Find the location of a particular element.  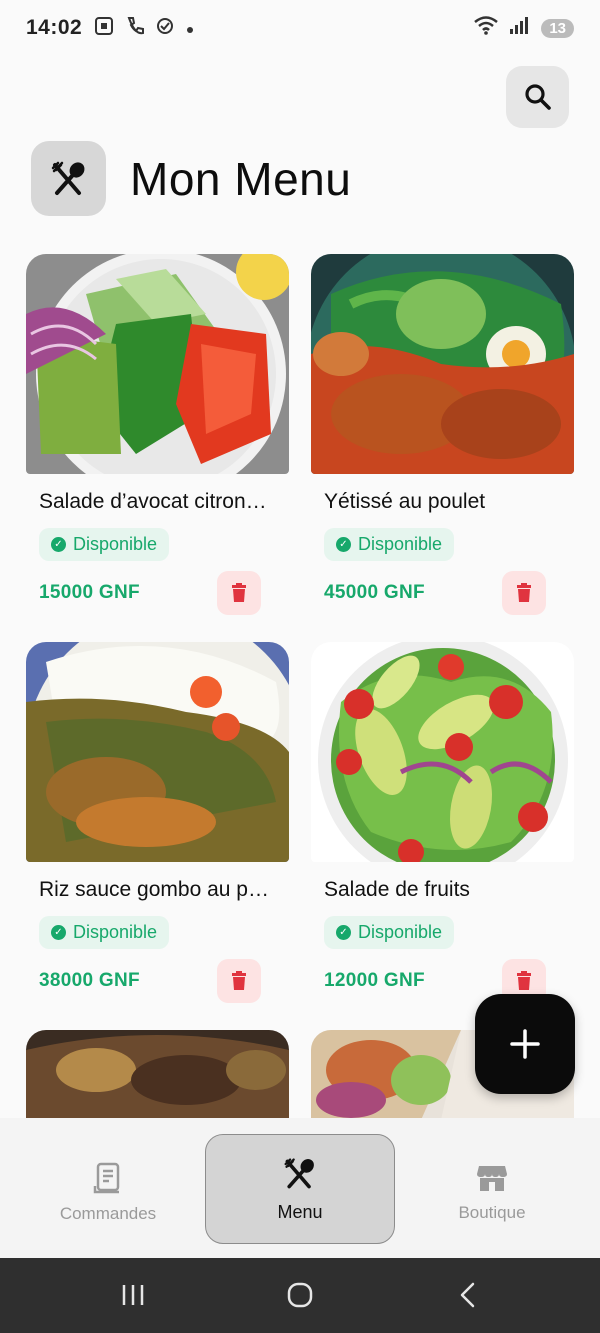

status-time: 14:02 is located at coordinates (54, 27).